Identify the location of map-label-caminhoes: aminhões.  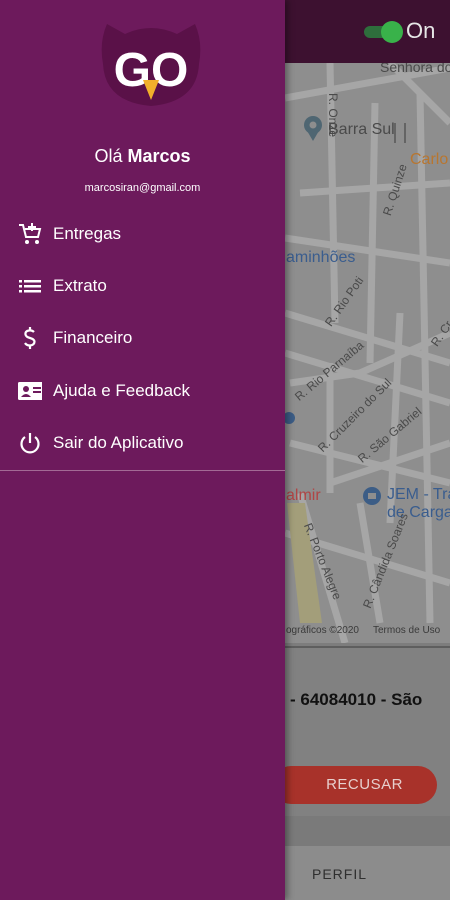
(321, 257).